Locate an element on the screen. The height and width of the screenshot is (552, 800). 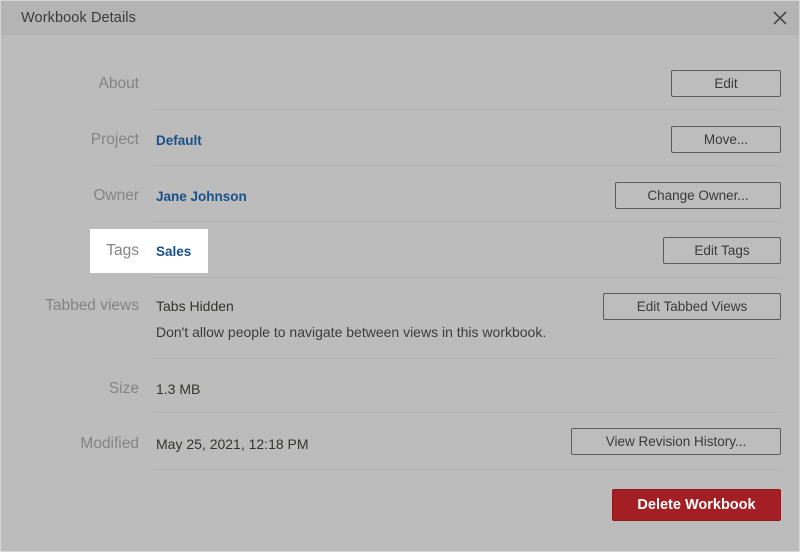
row-label-modified: Modified is located at coordinates (109, 443).